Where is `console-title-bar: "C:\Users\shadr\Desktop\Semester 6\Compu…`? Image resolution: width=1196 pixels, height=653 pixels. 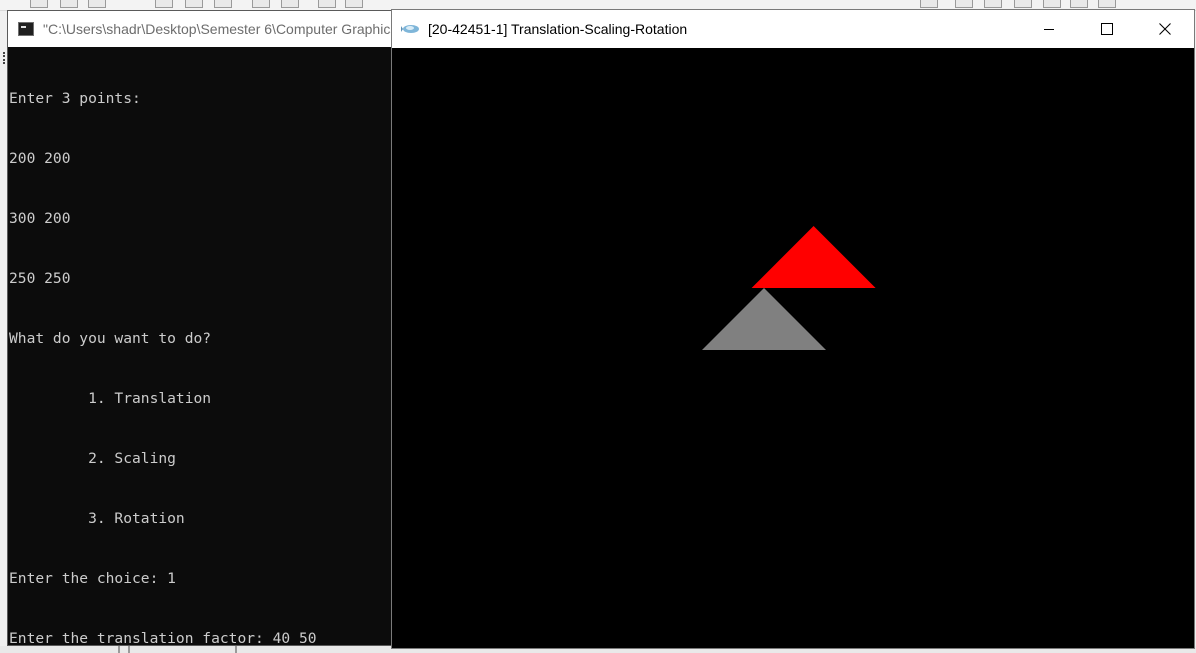
console-title-bar: "C:\Users\shadr\Desktop\Semester 6\Compu… is located at coordinates (203, 29).